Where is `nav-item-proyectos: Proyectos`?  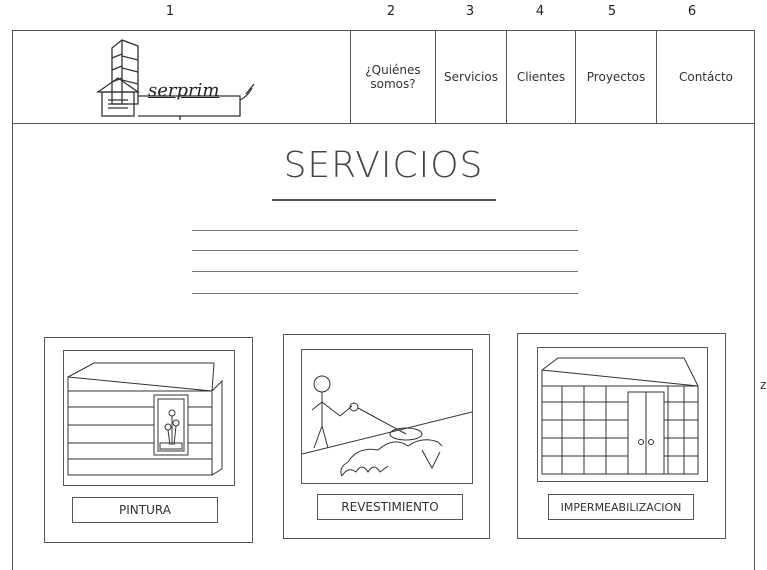 nav-item-proyectos: Proyectos is located at coordinates (616, 77).